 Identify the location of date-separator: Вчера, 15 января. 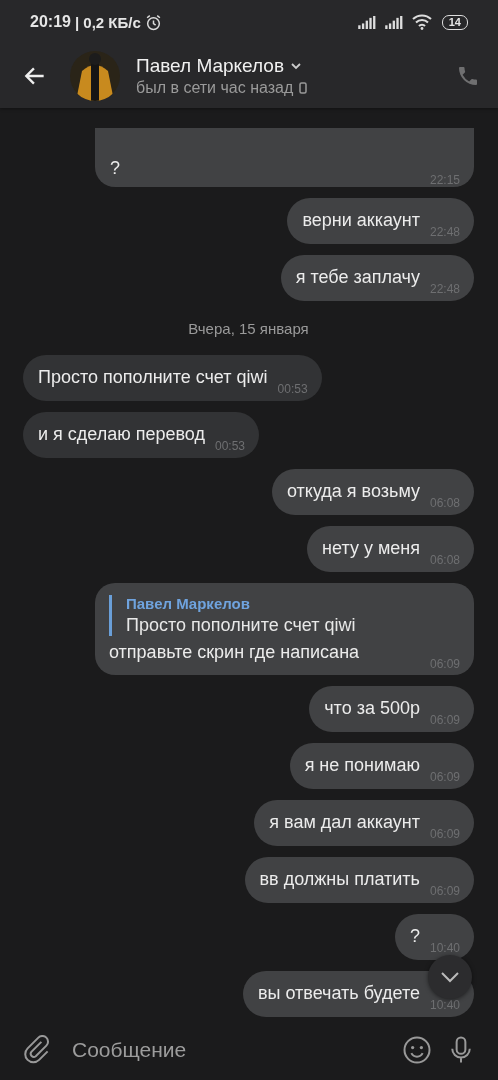
(248, 329).